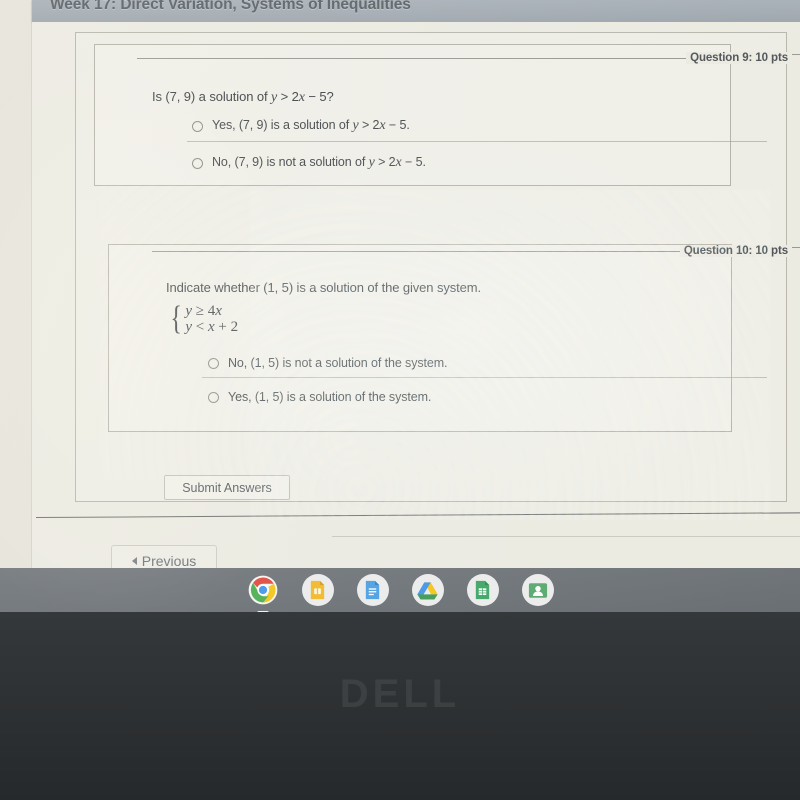  I want to click on sys1-var-y: y, so click(188, 311).